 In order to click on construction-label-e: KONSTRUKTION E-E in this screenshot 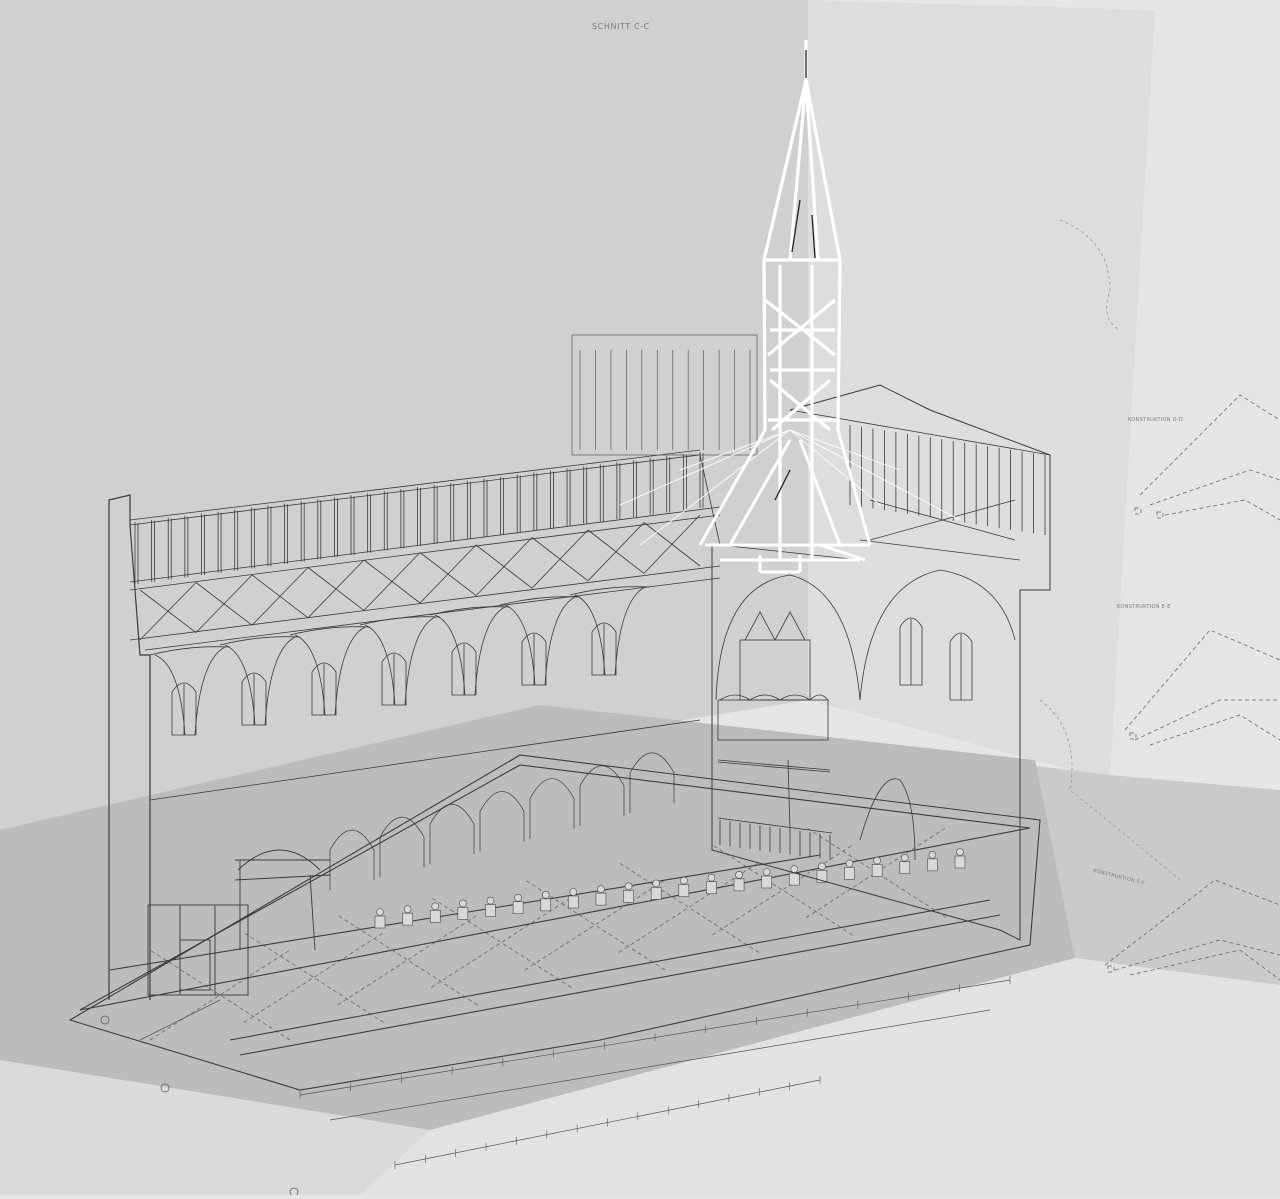, I will do `click(1144, 607)`.